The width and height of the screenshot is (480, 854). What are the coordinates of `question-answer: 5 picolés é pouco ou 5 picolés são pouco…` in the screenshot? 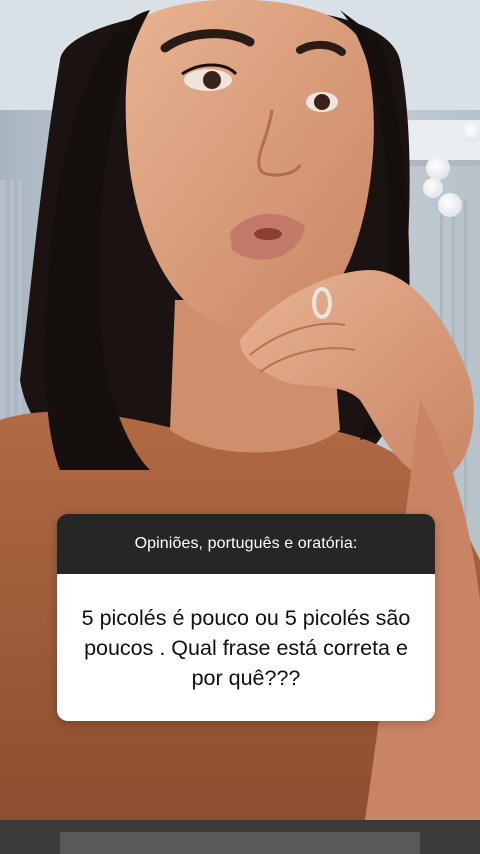 It's located at (246, 647).